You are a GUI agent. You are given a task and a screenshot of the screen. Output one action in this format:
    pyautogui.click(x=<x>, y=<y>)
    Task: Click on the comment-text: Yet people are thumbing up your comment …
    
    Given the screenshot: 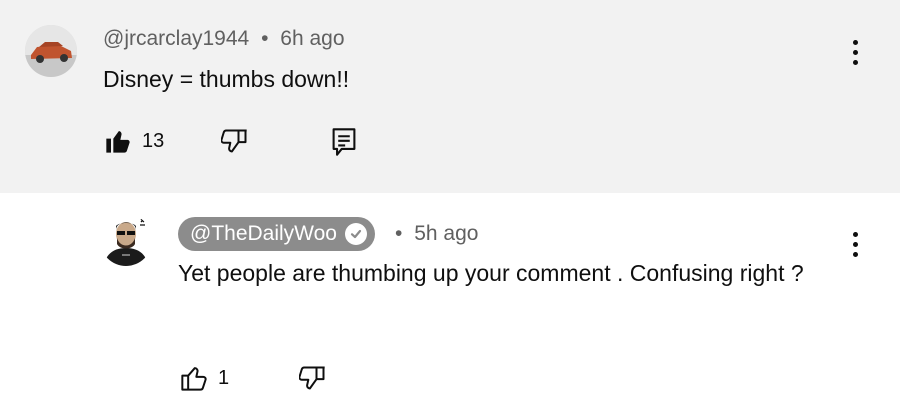 What is the action you would take?
    pyautogui.click(x=491, y=273)
    